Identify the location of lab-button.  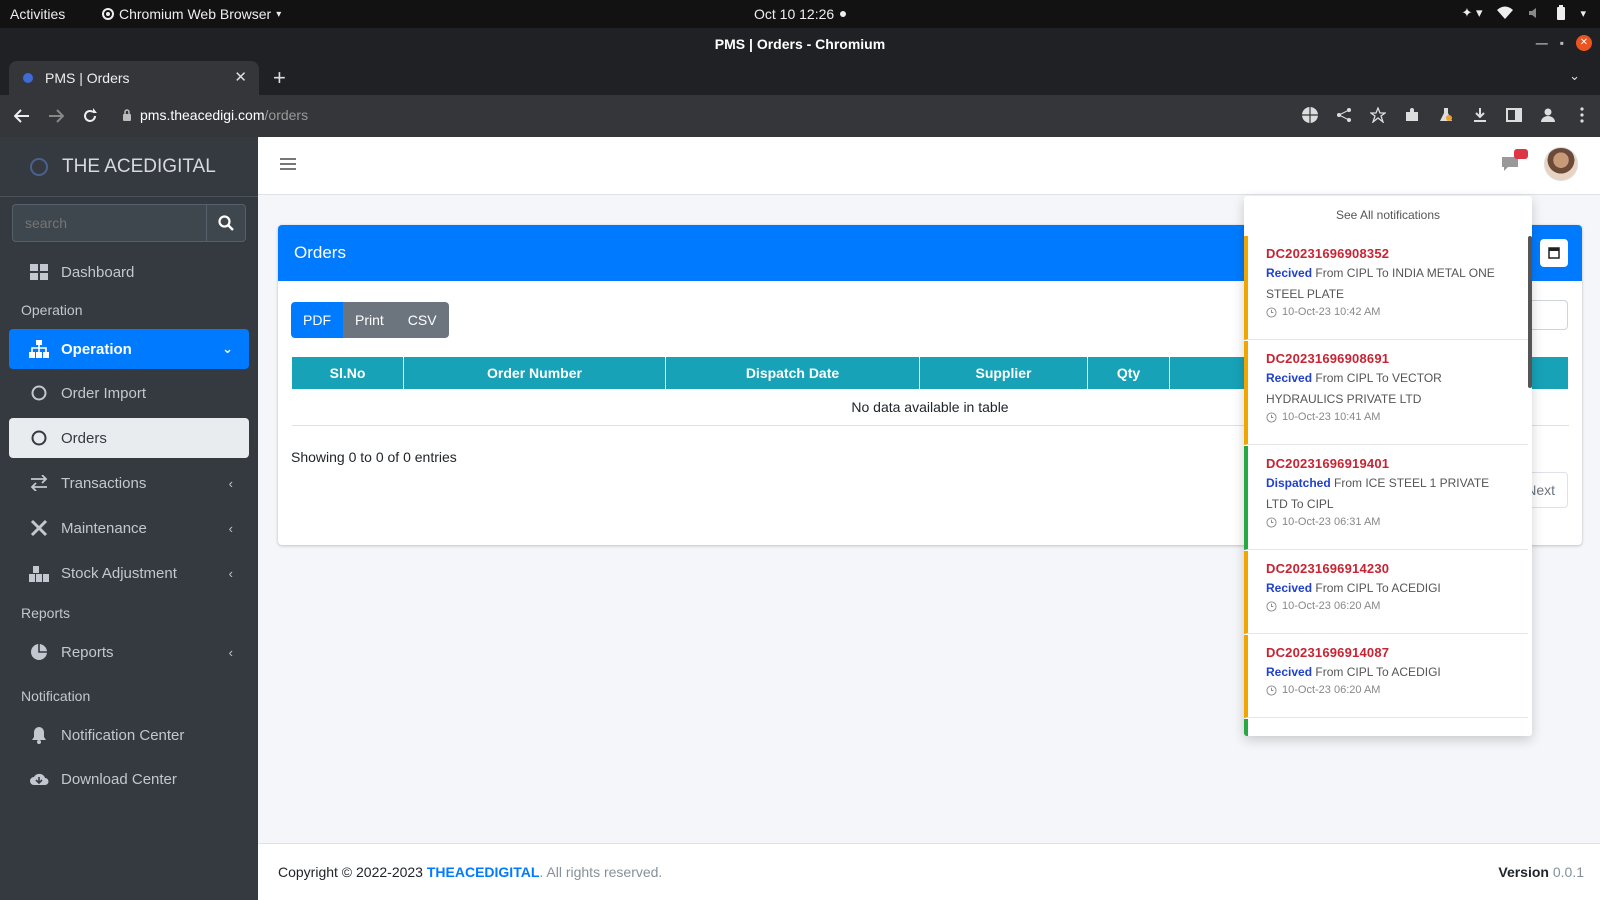
(1446, 115).